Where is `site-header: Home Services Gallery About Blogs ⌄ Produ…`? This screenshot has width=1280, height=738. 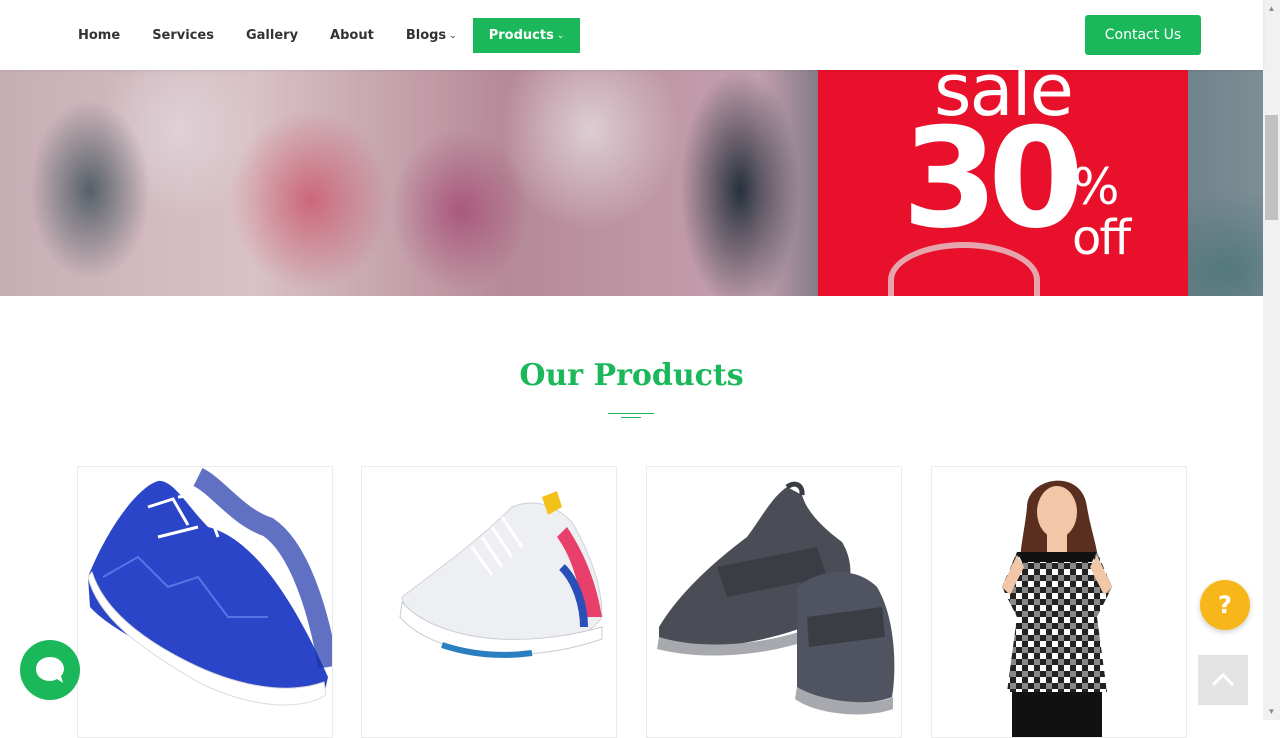
site-header: Home Services Gallery About Blogs ⌄ Produ… is located at coordinates (631, 35).